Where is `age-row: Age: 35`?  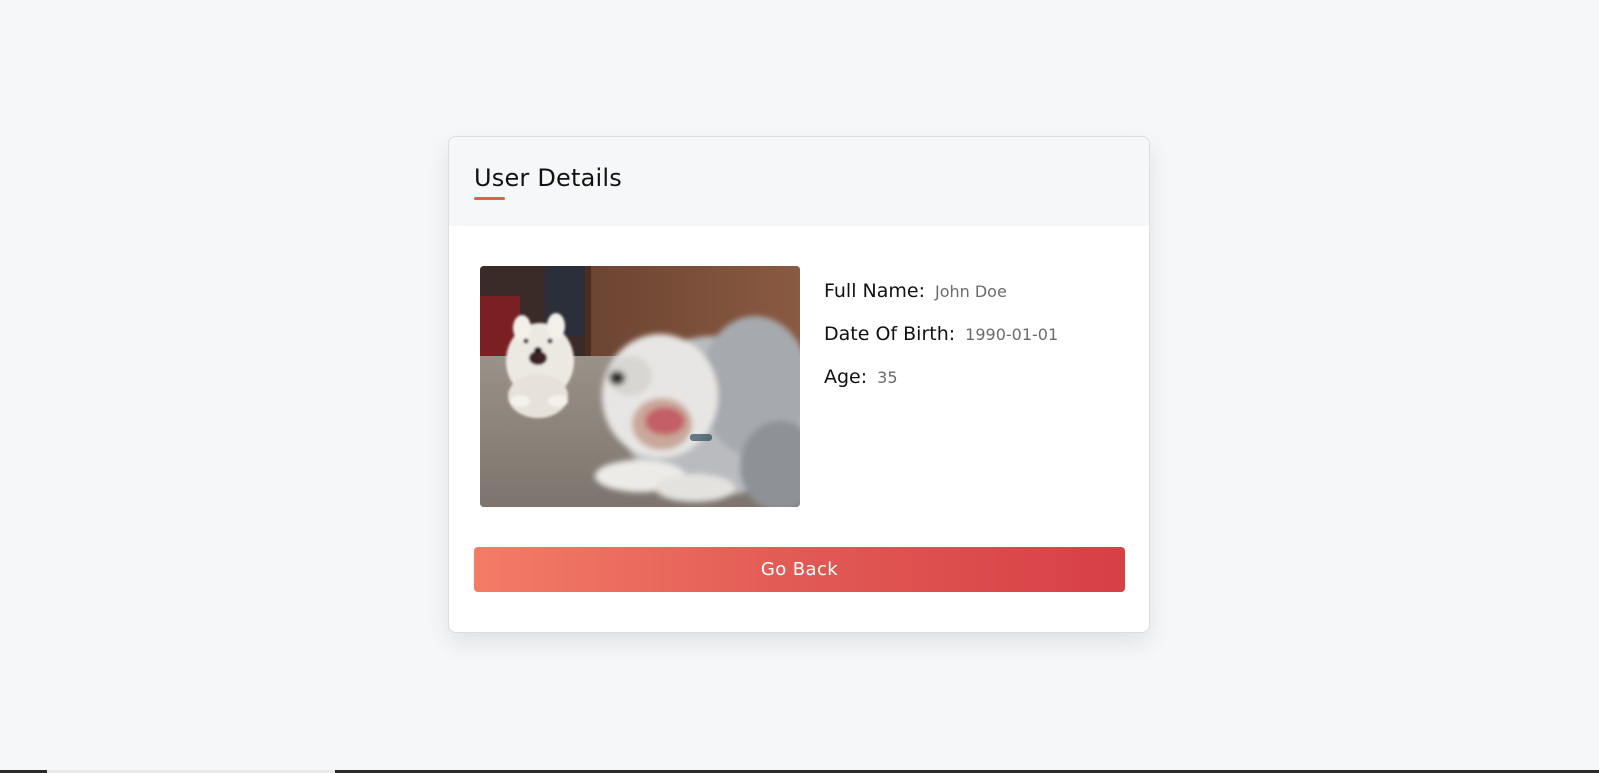 age-row: Age: 35 is located at coordinates (941, 387).